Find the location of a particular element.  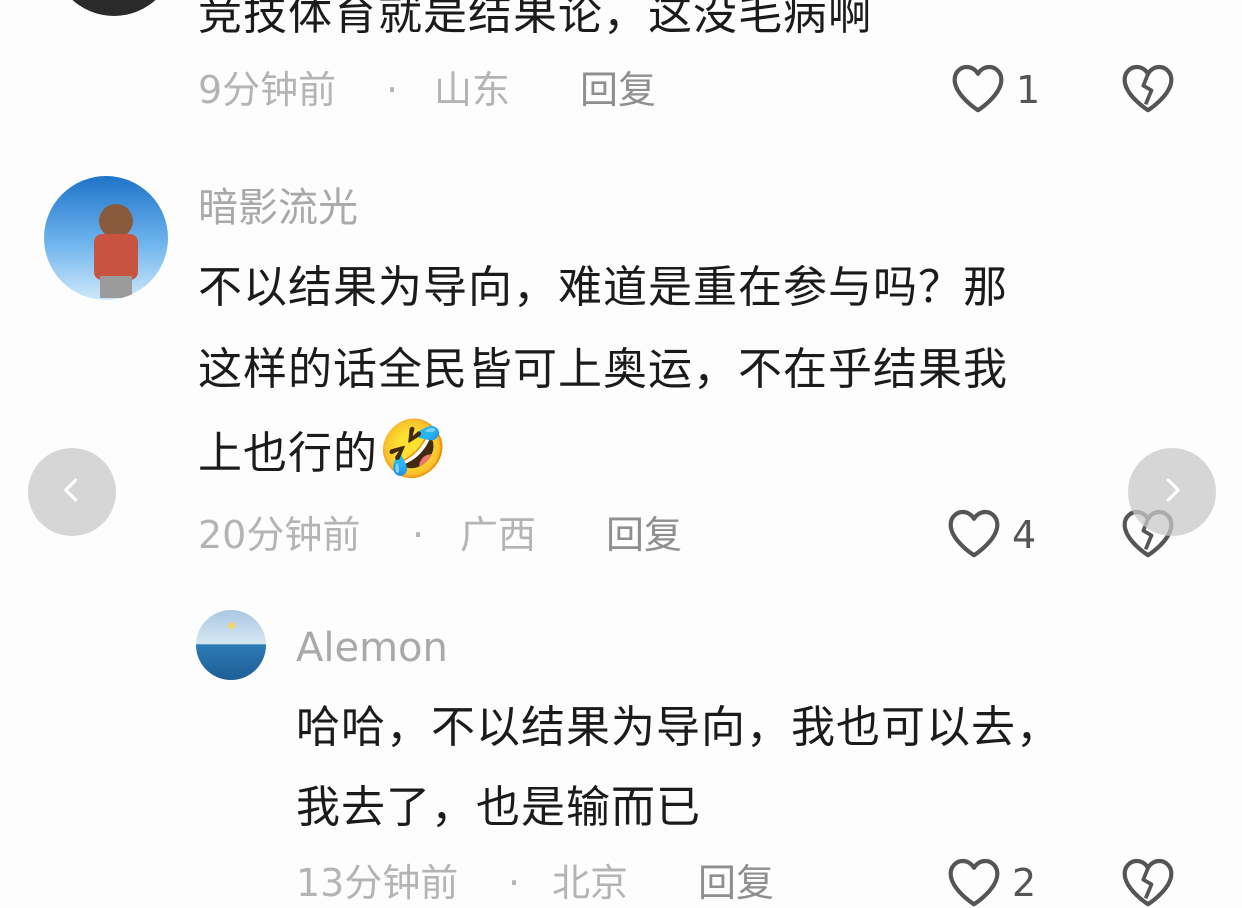

comment-2-username: 暗影流光 is located at coordinates (278, 208).